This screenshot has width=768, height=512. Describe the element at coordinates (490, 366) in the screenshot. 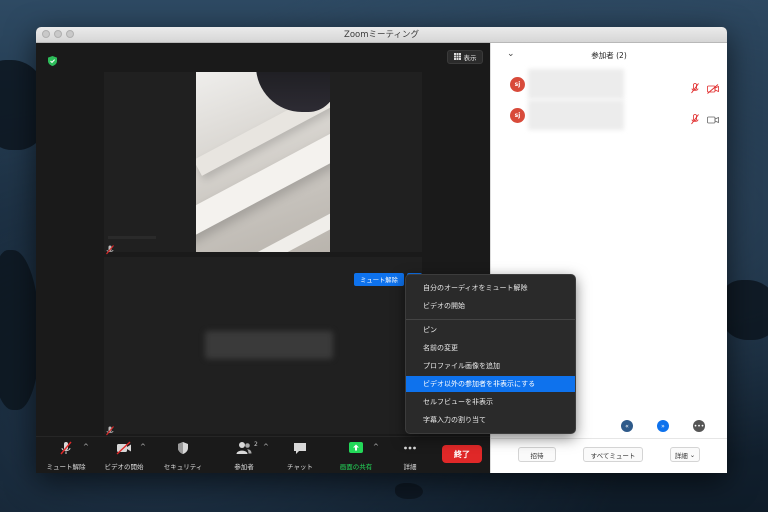

I see `menu-item-add-profile-picture: プロファイル画像を追加` at that location.